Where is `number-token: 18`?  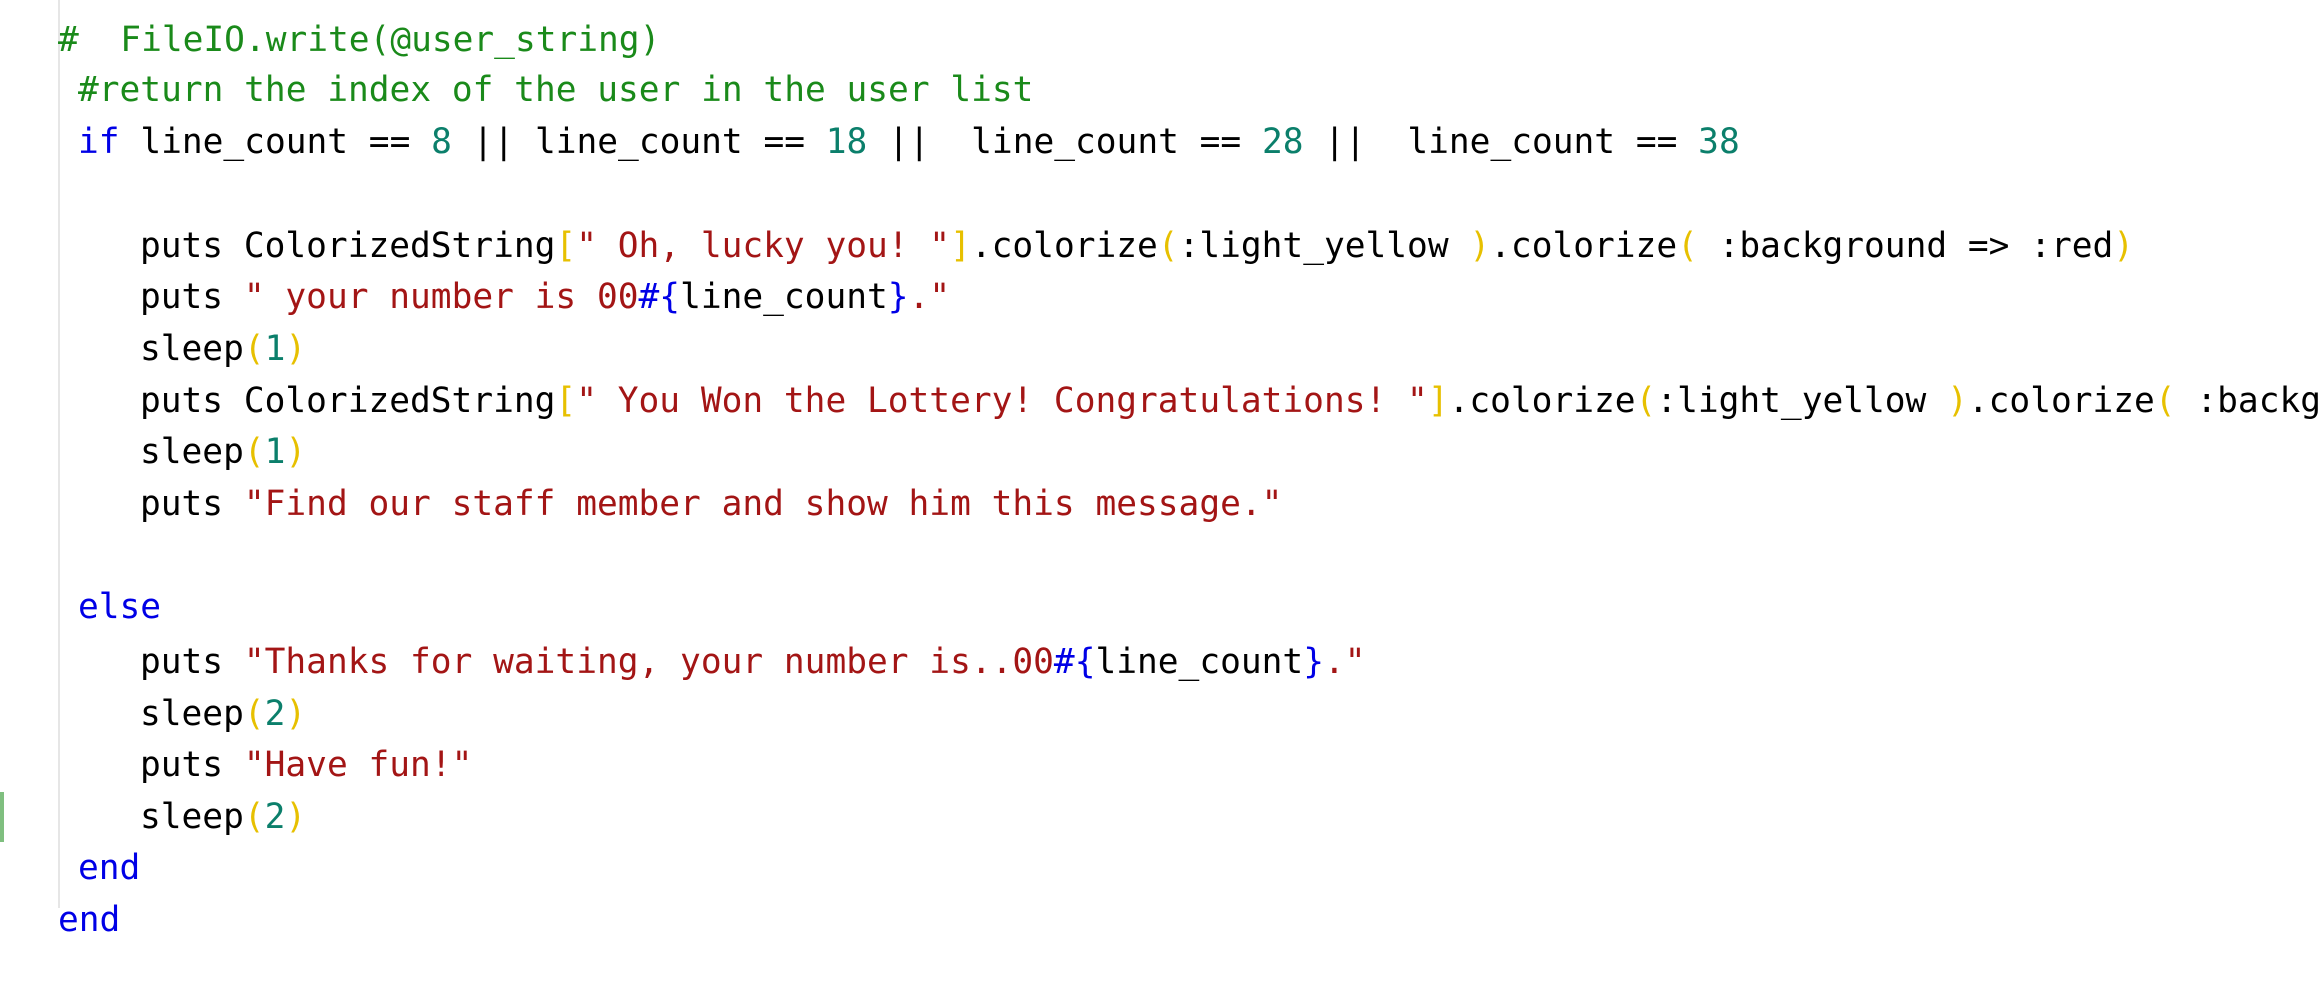 number-token: 18 is located at coordinates (846, 142).